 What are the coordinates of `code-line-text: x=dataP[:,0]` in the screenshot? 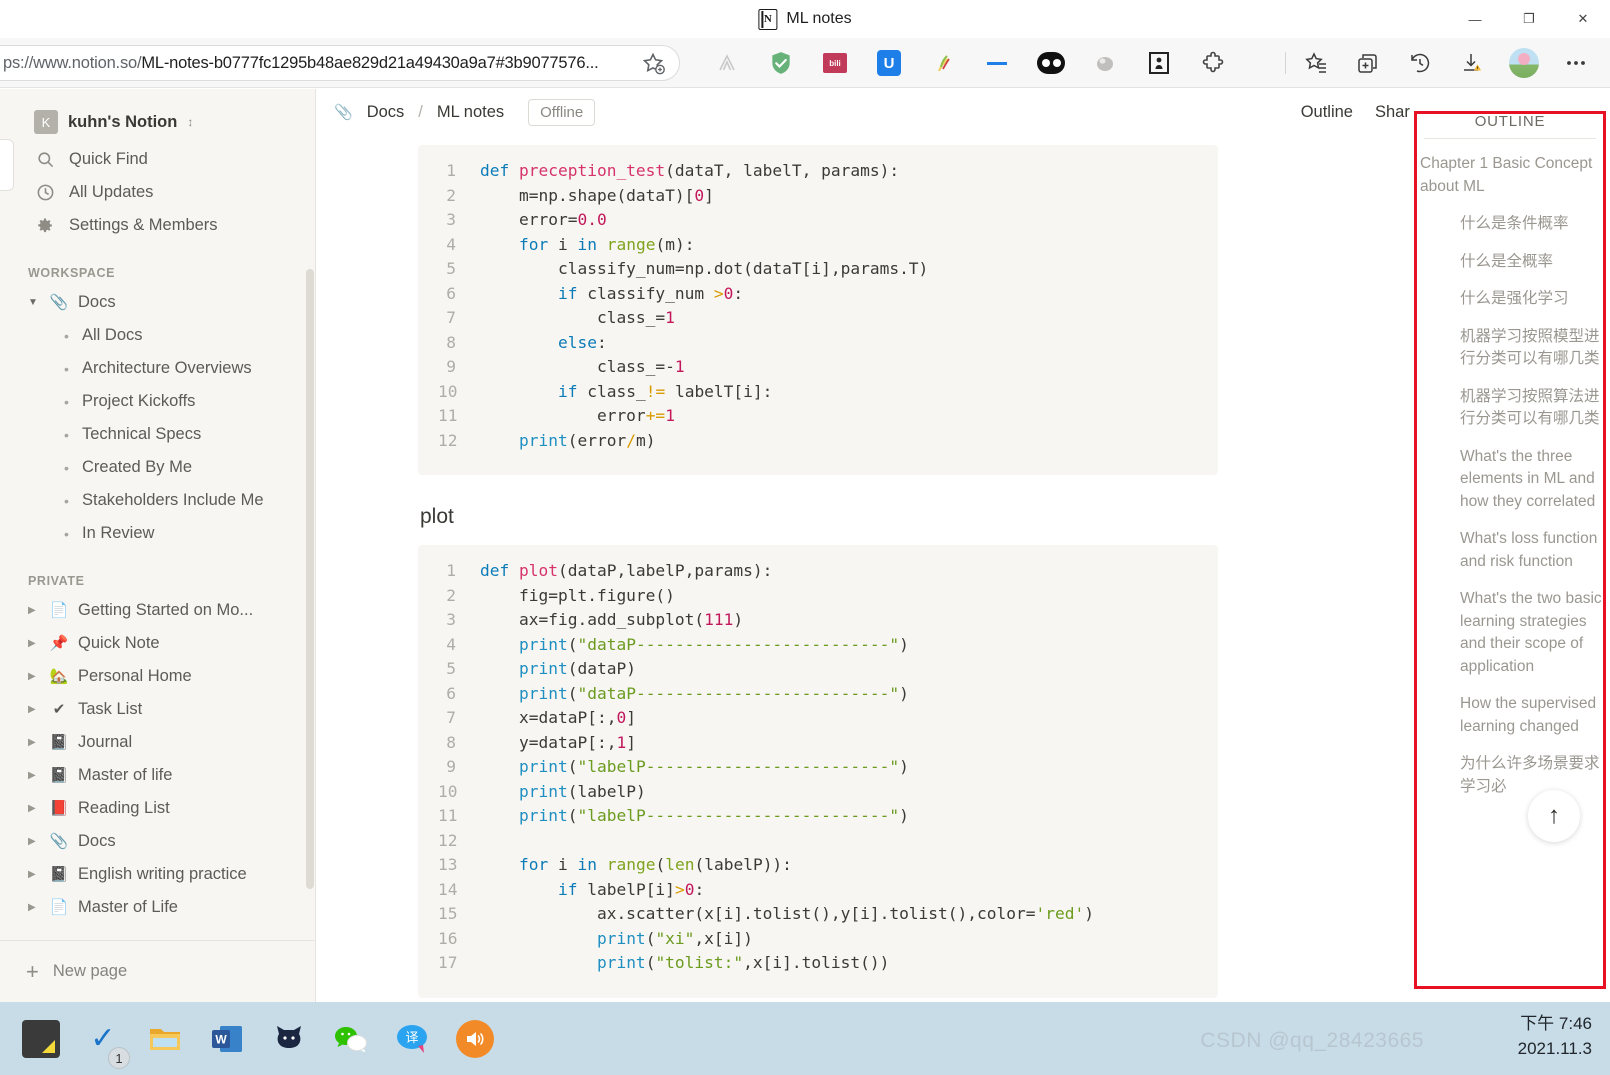 It's located at (558, 717).